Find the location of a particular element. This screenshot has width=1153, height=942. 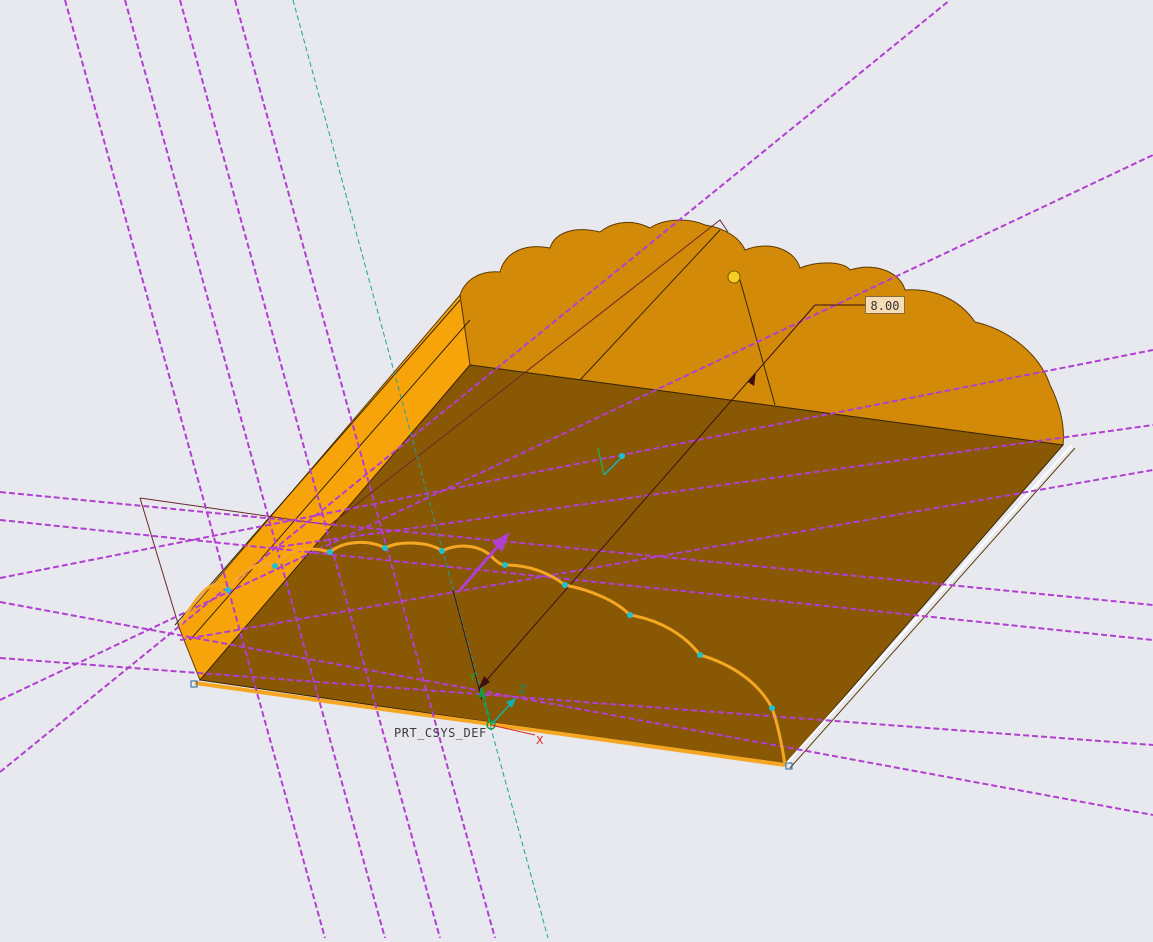

datum-plane-edge is located at coordinates (160, 564).